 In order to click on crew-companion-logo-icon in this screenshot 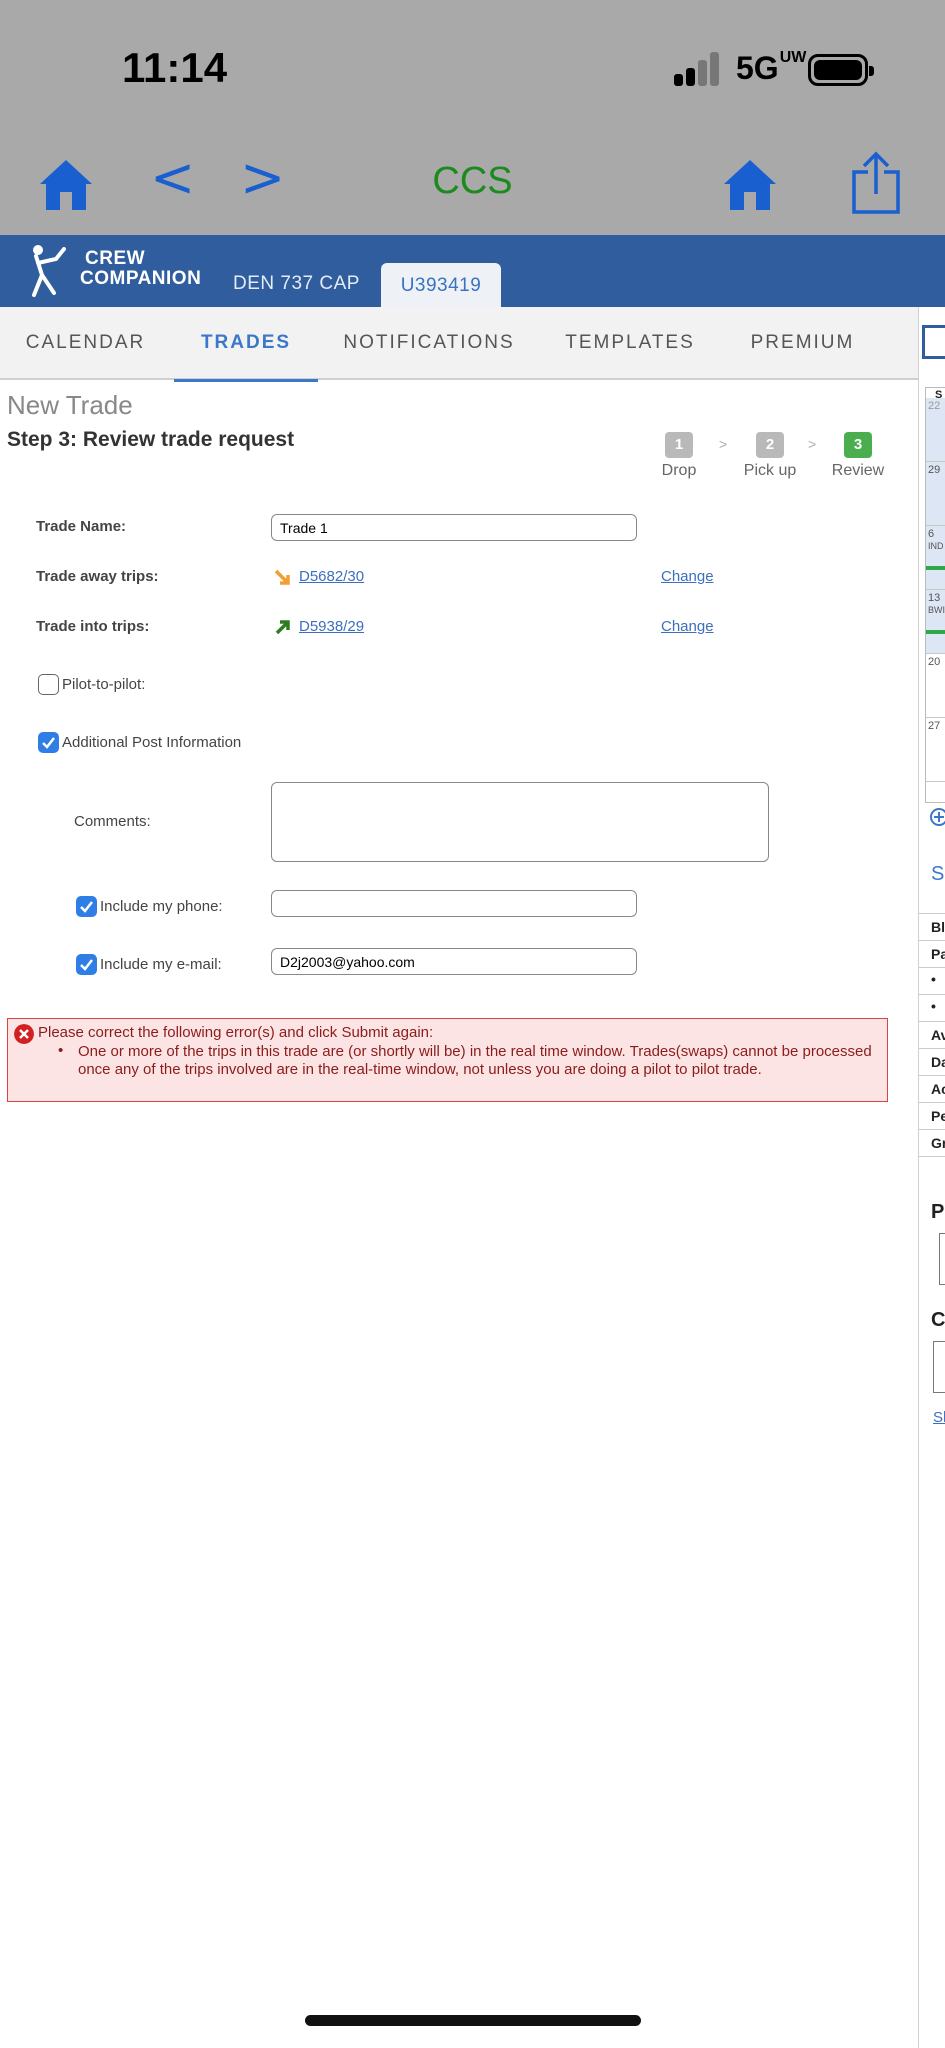, I will do `click(49, 271)`.